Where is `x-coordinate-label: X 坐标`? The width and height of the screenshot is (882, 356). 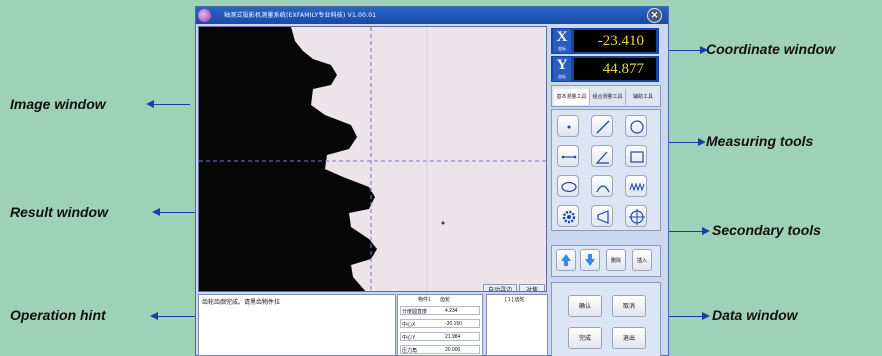 x-coordinate-label: X 坐标 is located at coordinates (562, 41).